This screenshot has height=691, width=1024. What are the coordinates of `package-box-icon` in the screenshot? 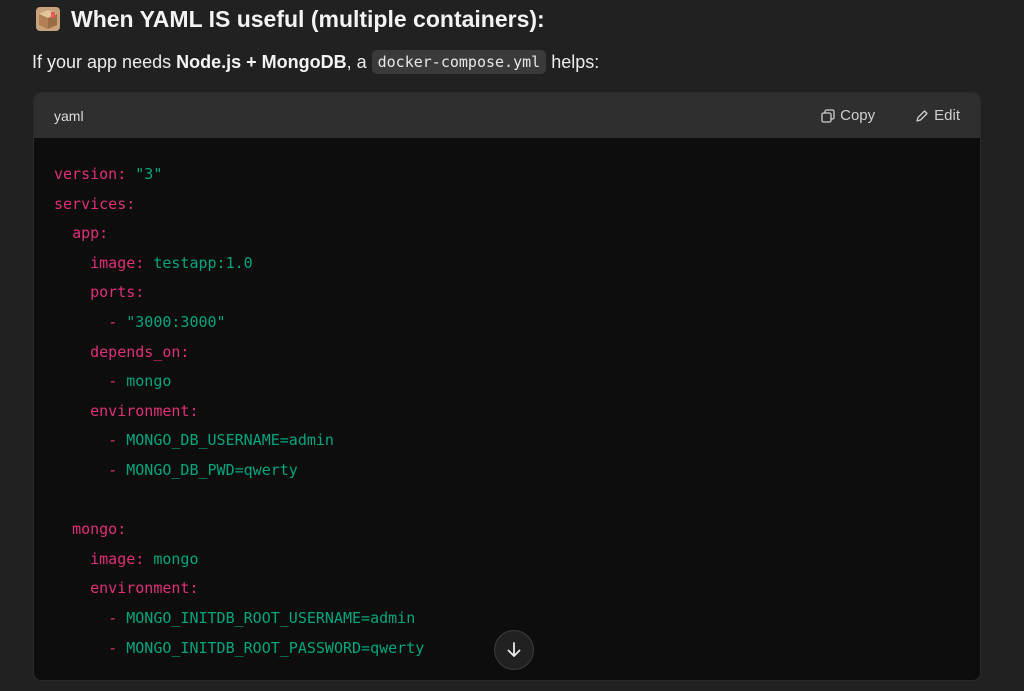 It's located at (48, 19).